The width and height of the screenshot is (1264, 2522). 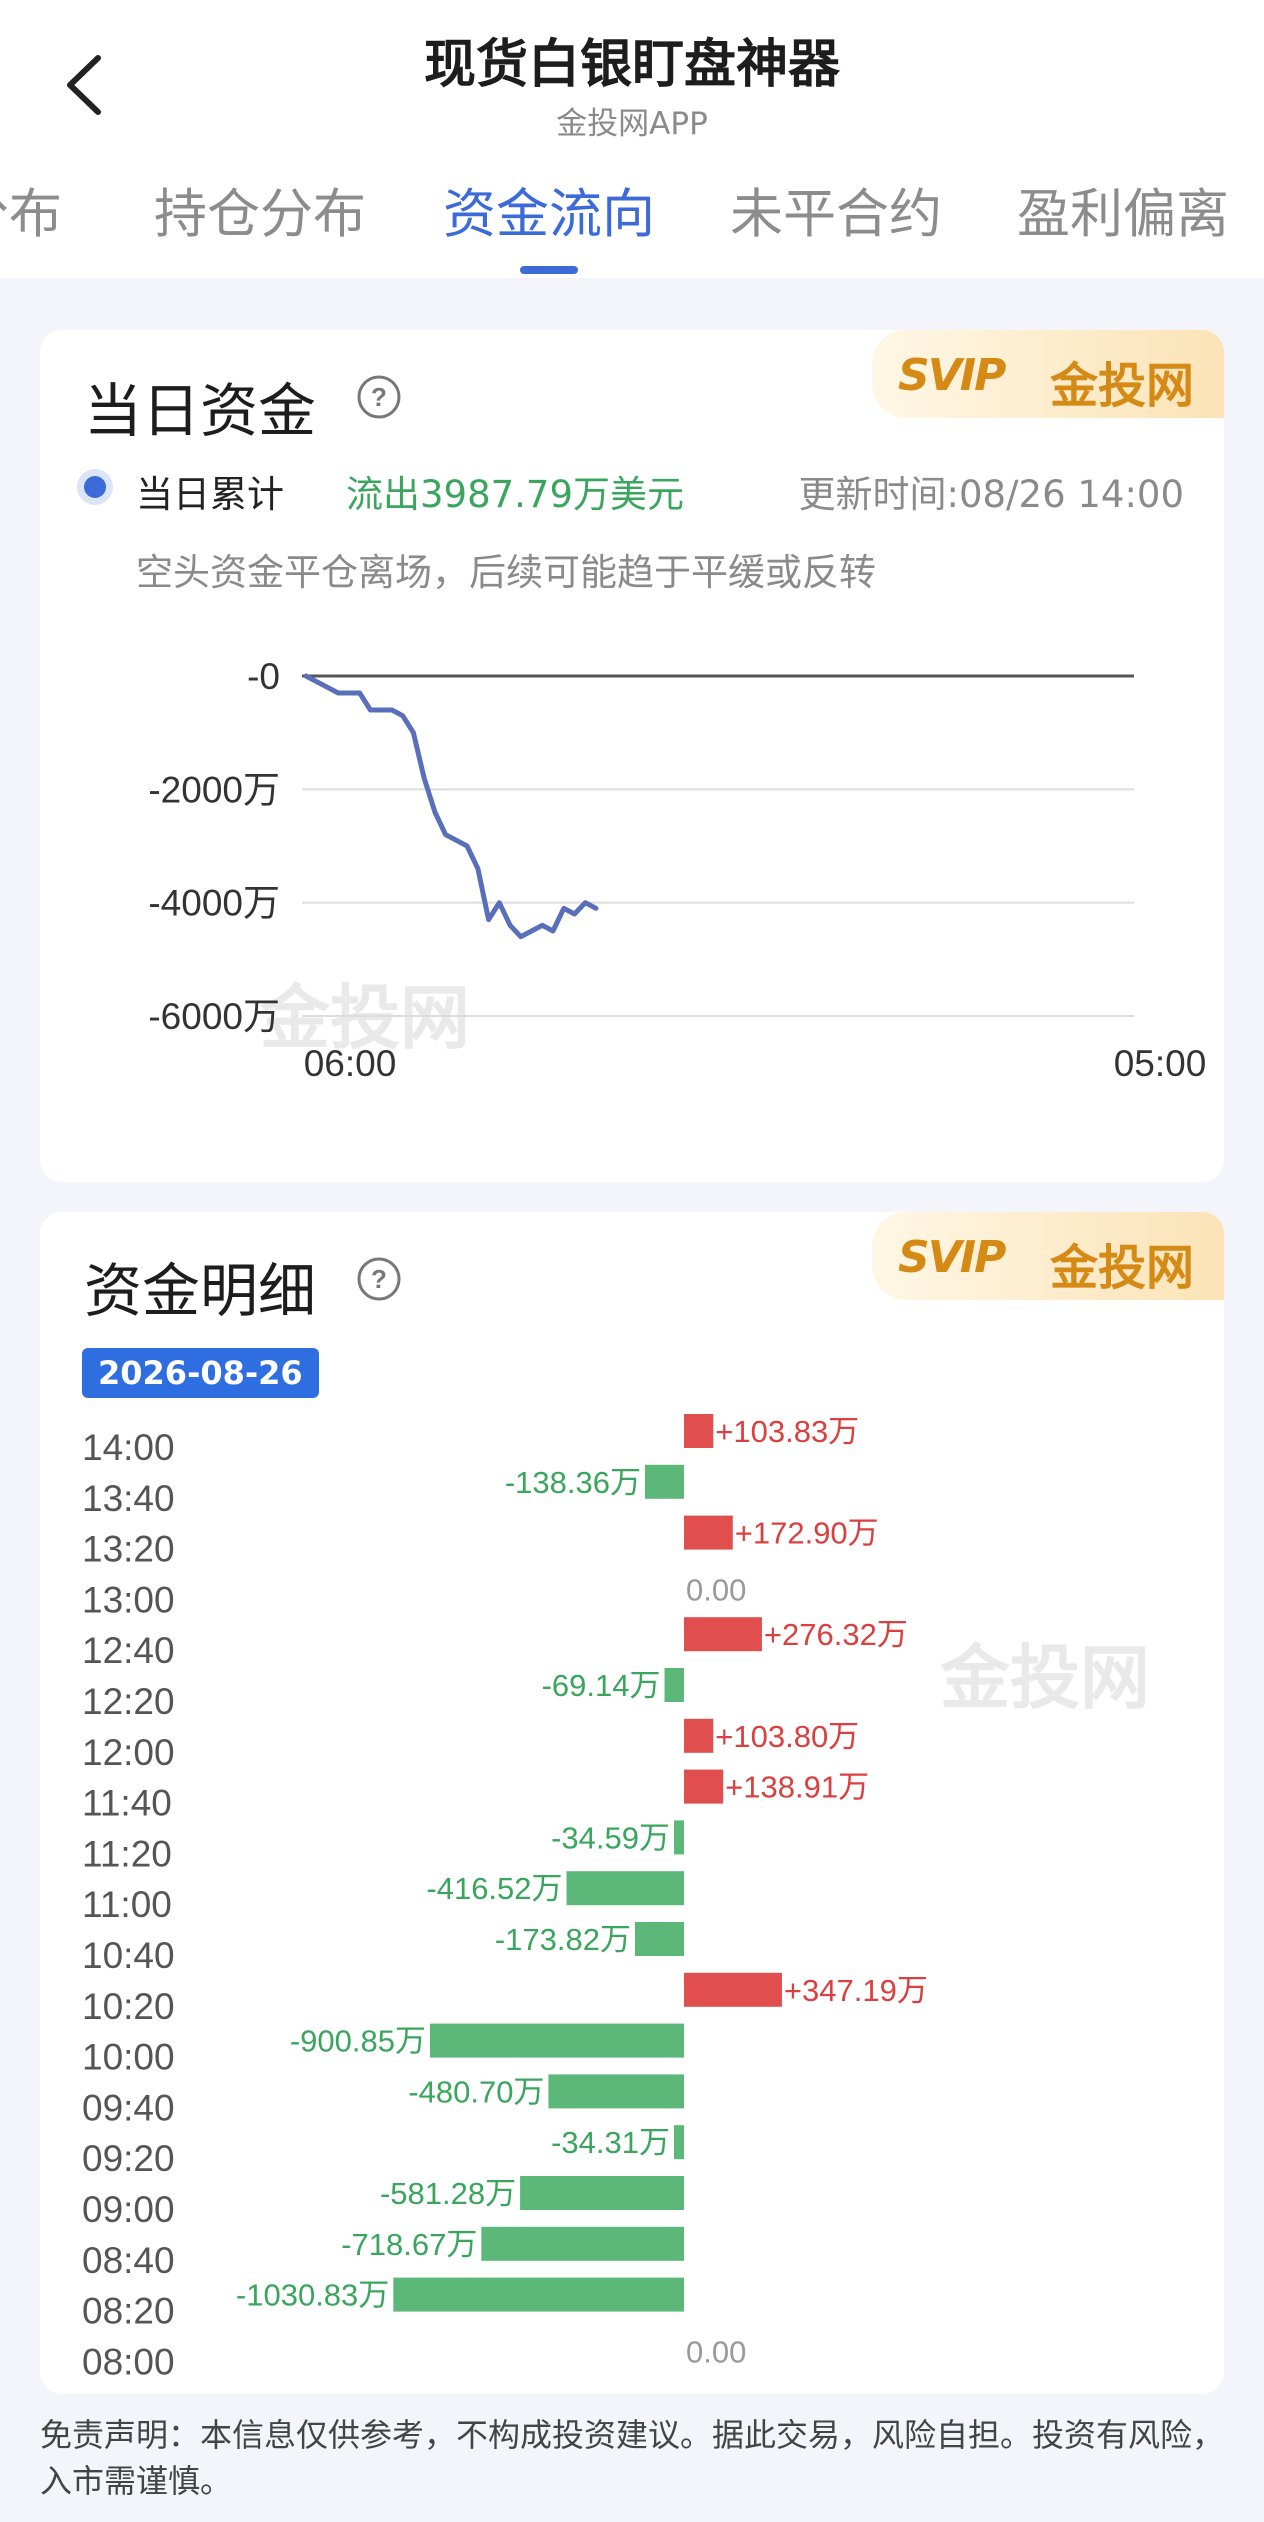 I want to click on tab-position-distribution: 持仓分布, so click(x=260, y=210).